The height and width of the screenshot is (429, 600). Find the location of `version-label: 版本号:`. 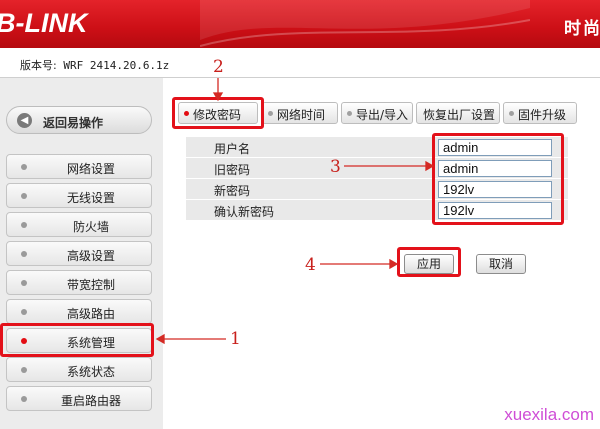

version-label: 版本号: is located at coordinates (38, 65).